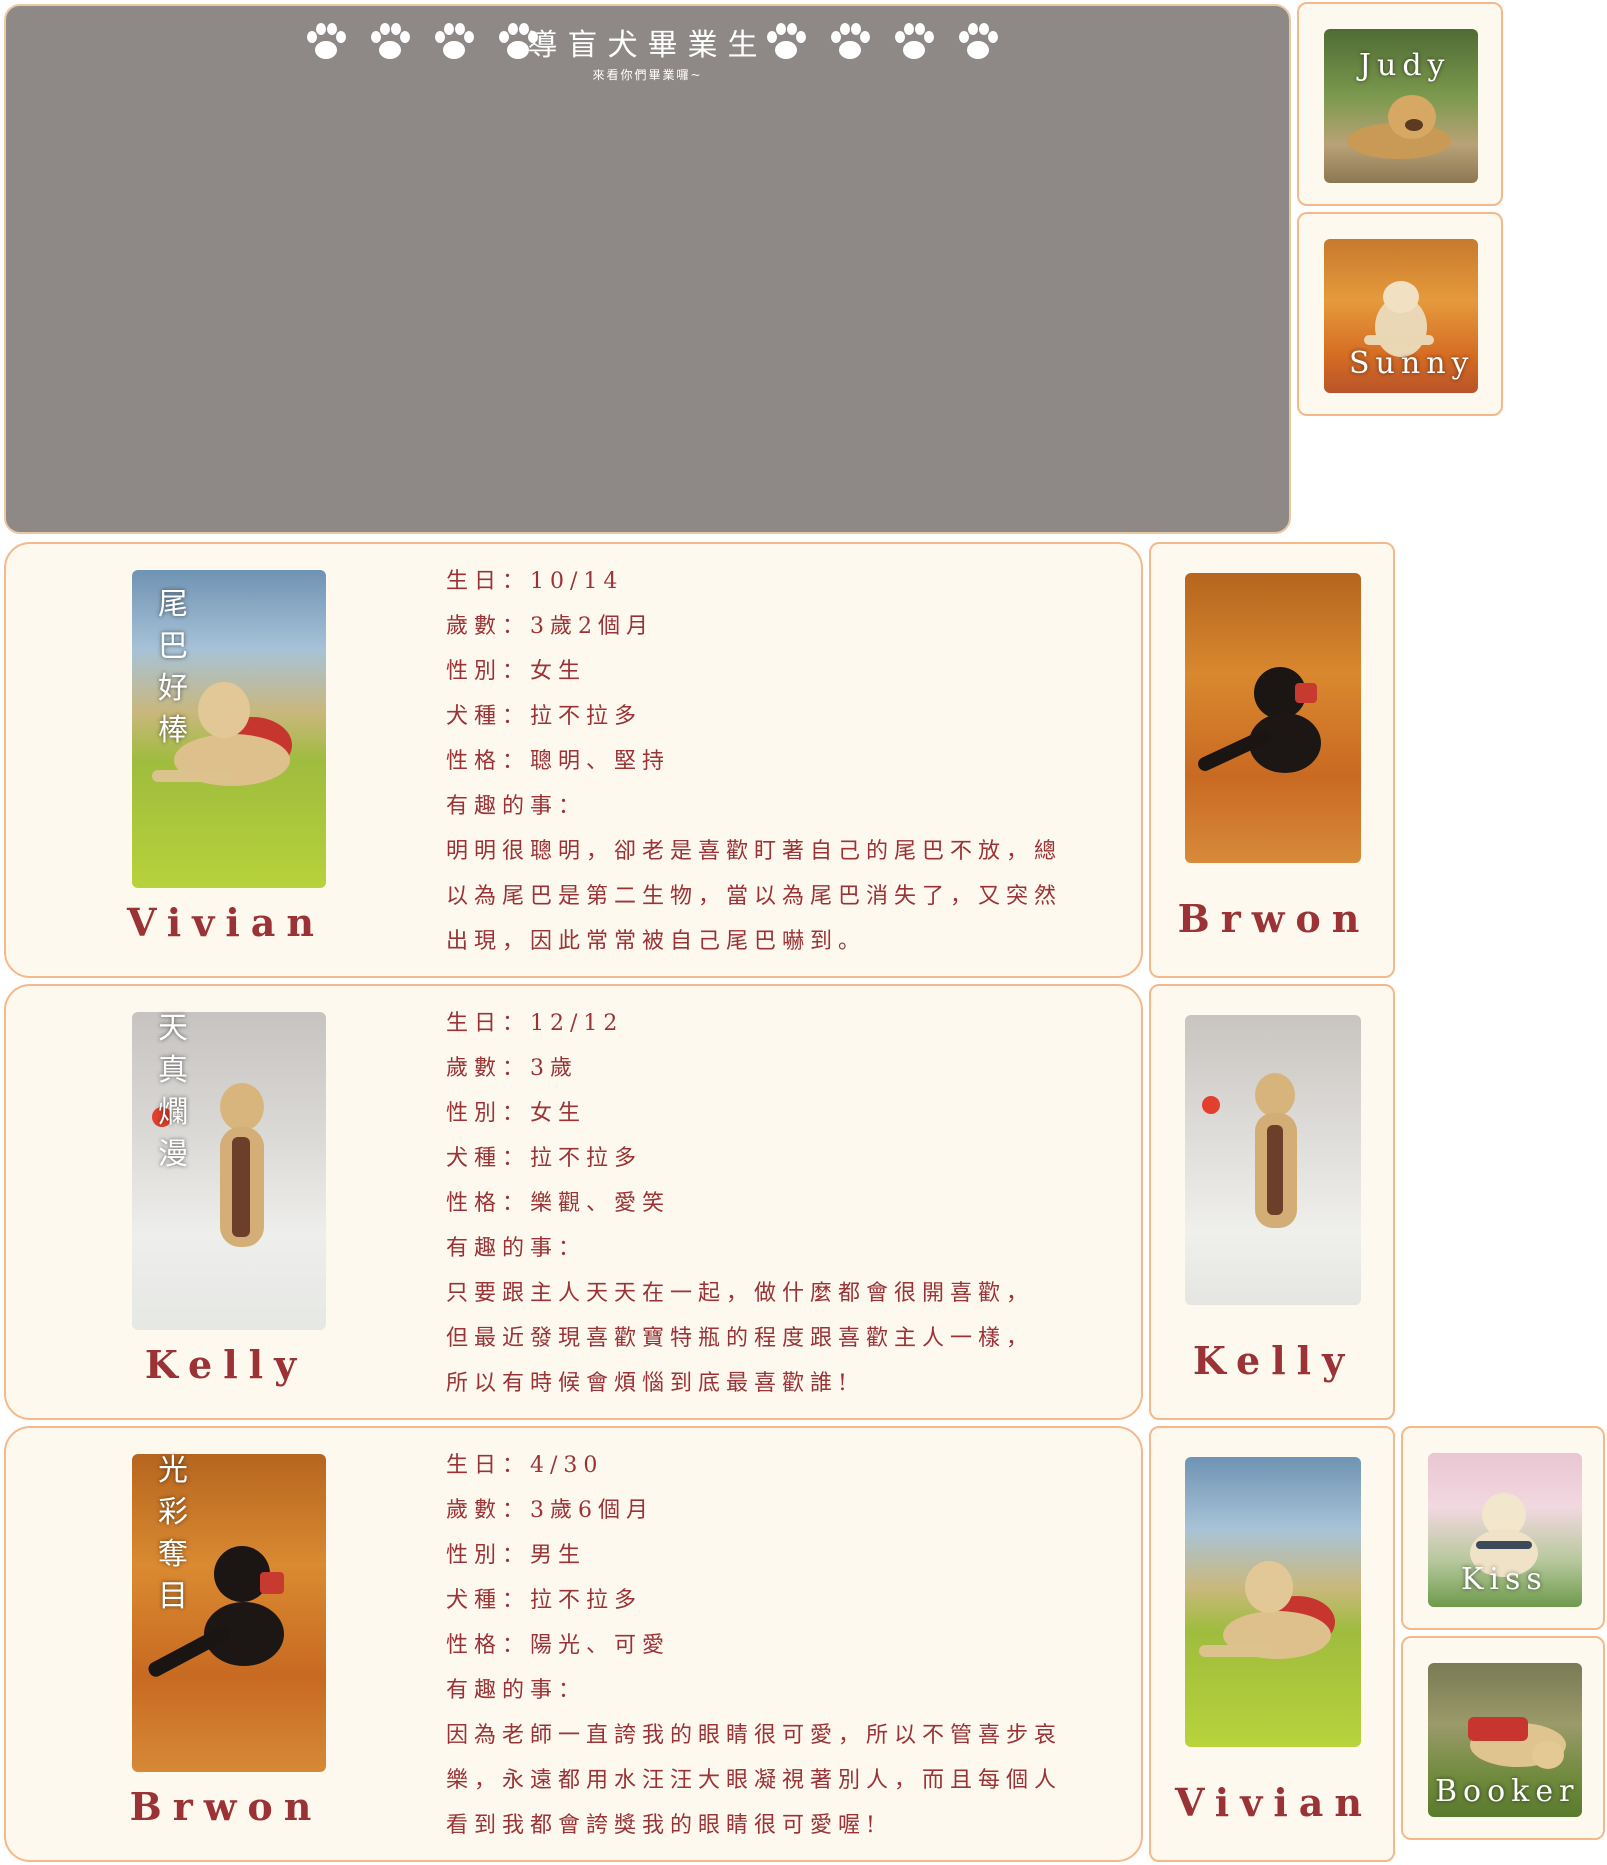 This screenshot has width=1607, height=1865. I want to click on info-line: 歲數：3歲, so click(512, 1068).